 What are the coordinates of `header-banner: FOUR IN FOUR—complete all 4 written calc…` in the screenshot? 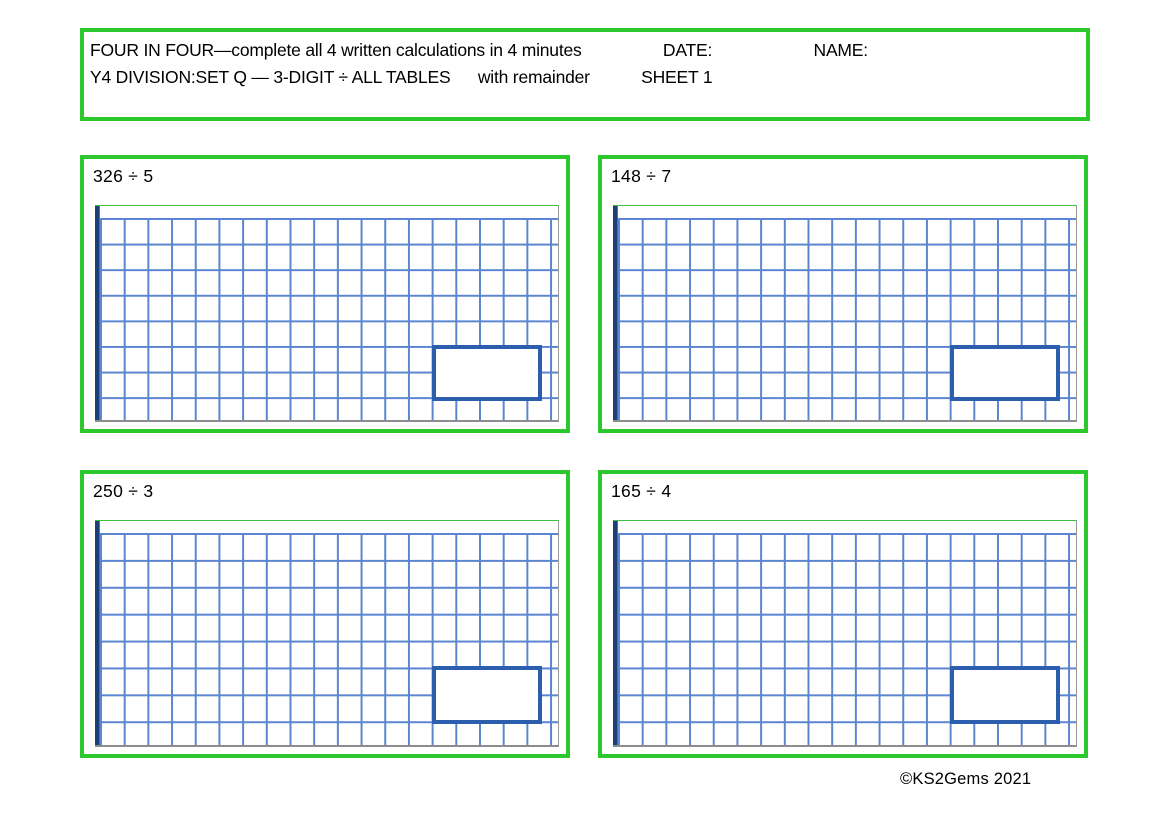 It's located at (585, 74).